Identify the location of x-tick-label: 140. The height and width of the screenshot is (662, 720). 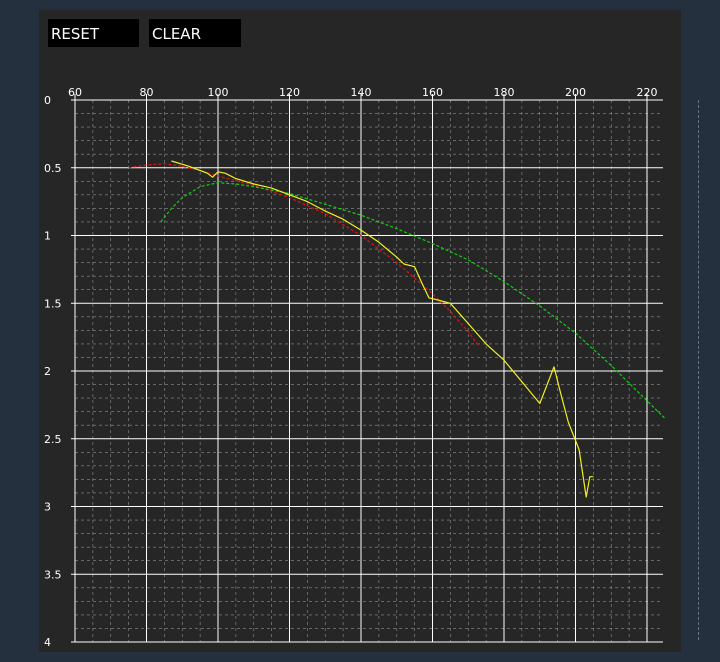
(361, 92).